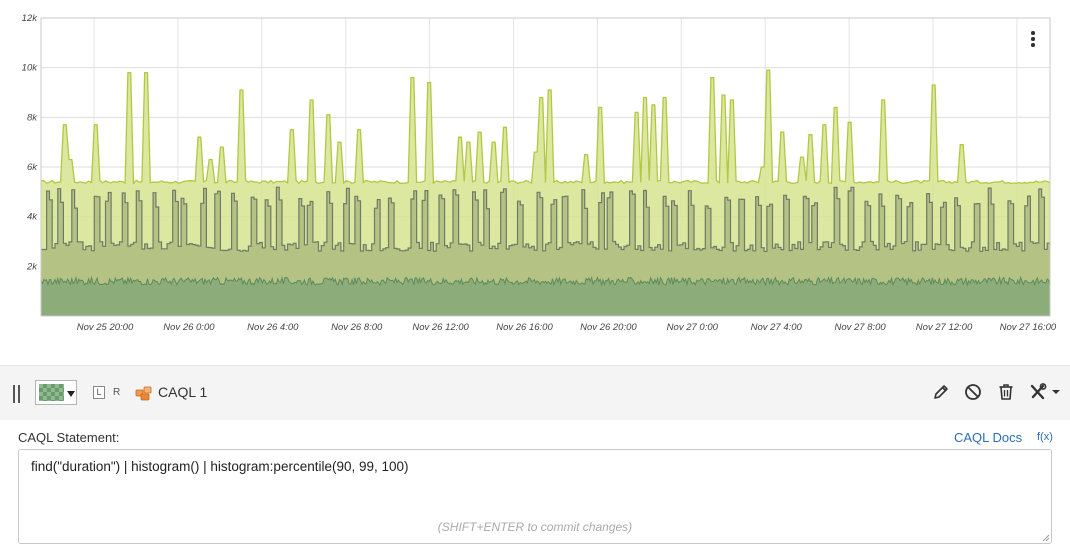 The image size is (1070, 553). Describe the element at coordinates (535, 392) in the screenshot. I see `datapoint-toolbar: L R CAQL 1` at that location.